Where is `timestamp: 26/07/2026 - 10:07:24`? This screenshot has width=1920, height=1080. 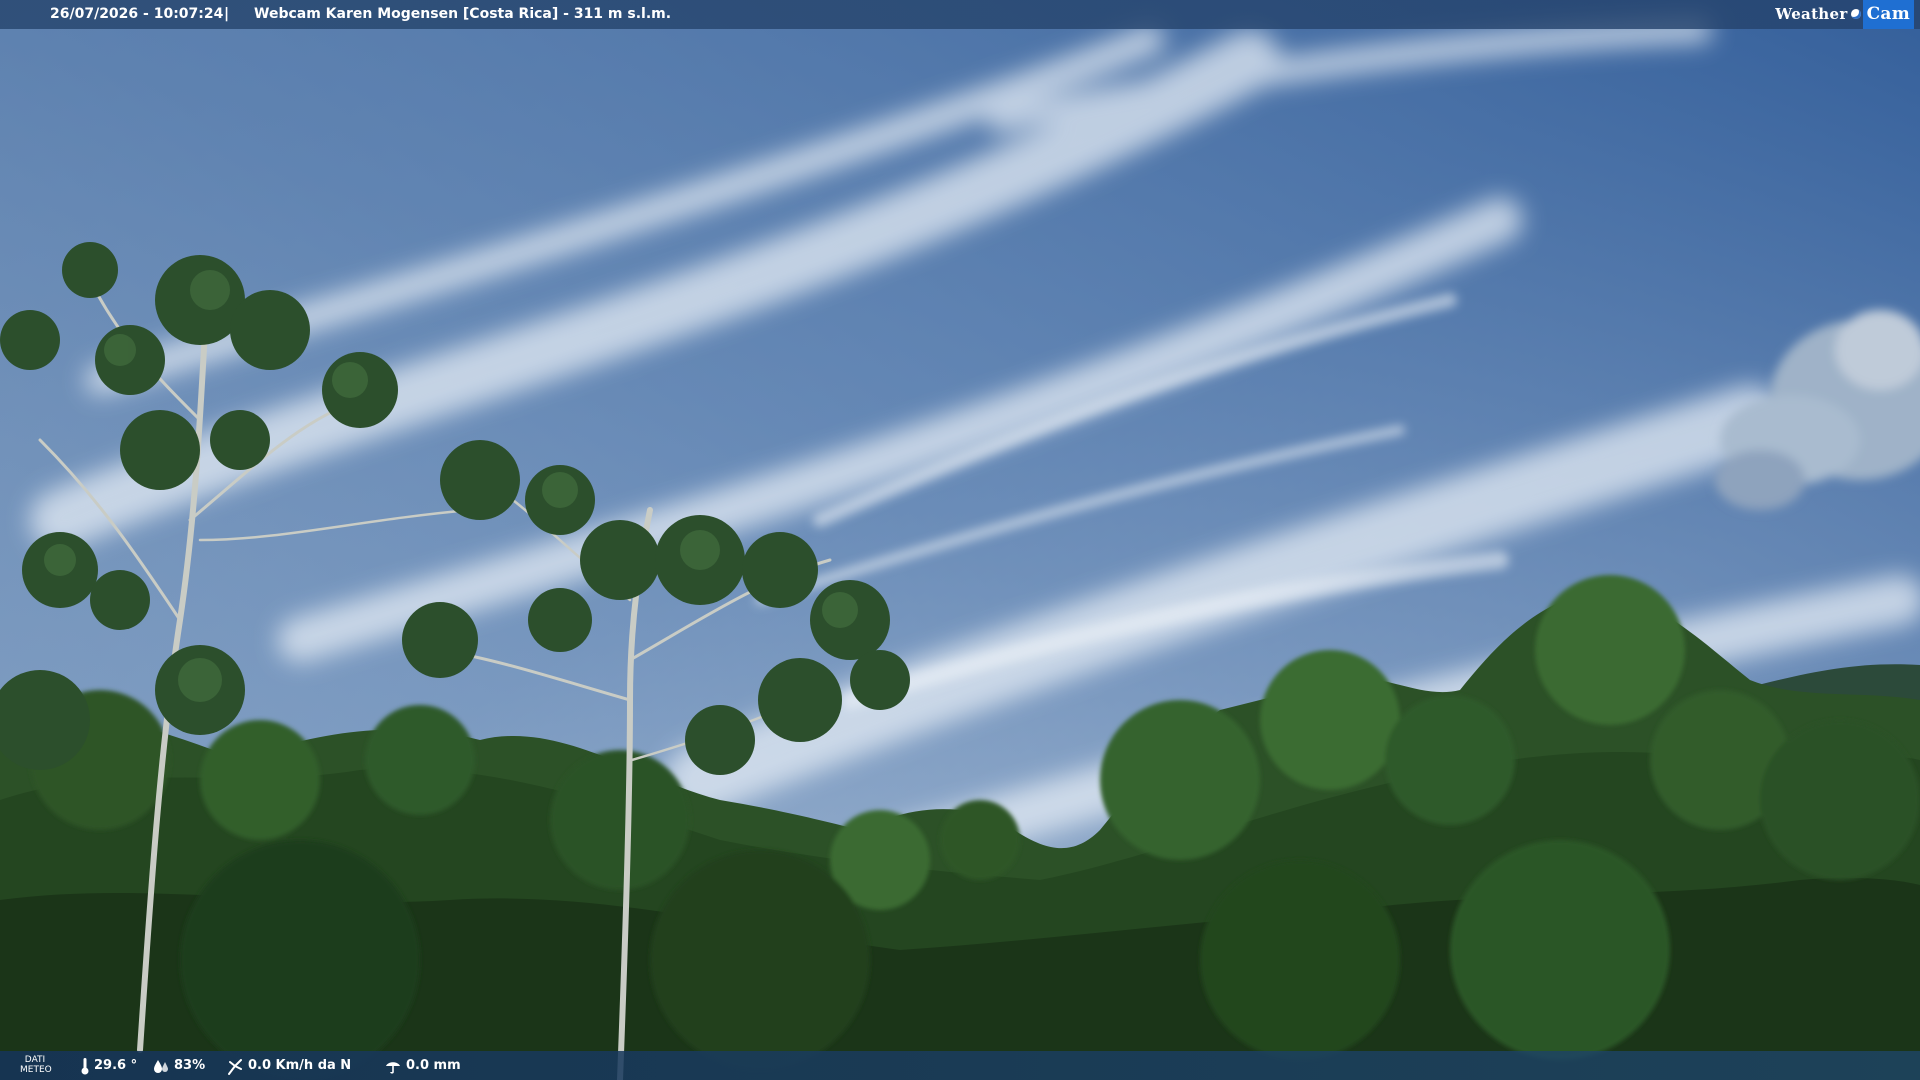 timestamp: 26/07/2026 - 10:07:24 is located at coordinates (137, 14).